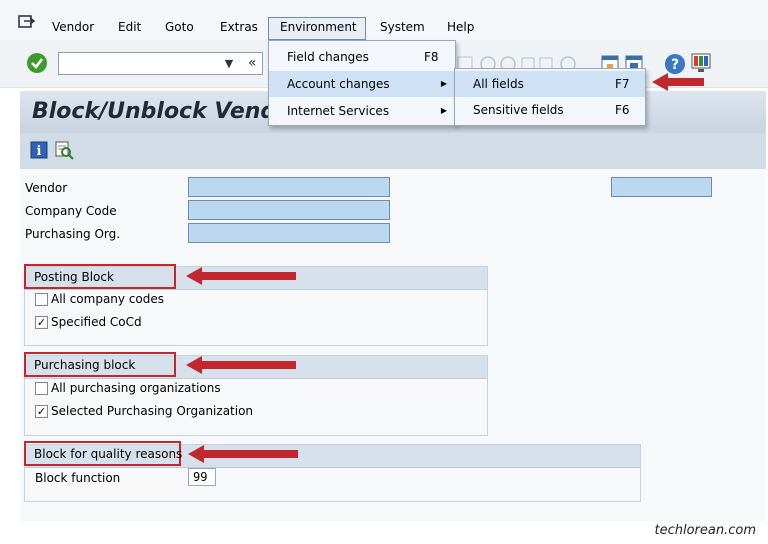 Image resolution: width=768 pixels, height=544 pixels. I want to click on selected-purchasing-org-label: Selected Purchasing Organization, so click(152, 411).